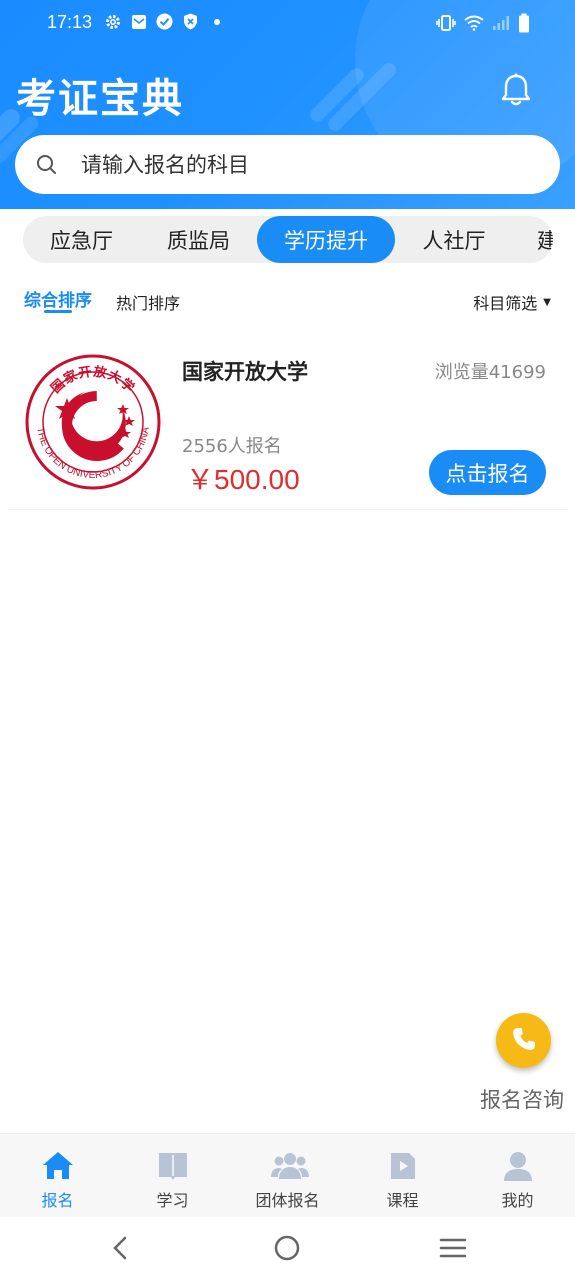 The image size is (575, 1280). I want to click on settings-gear-icon, so click(112, 21).